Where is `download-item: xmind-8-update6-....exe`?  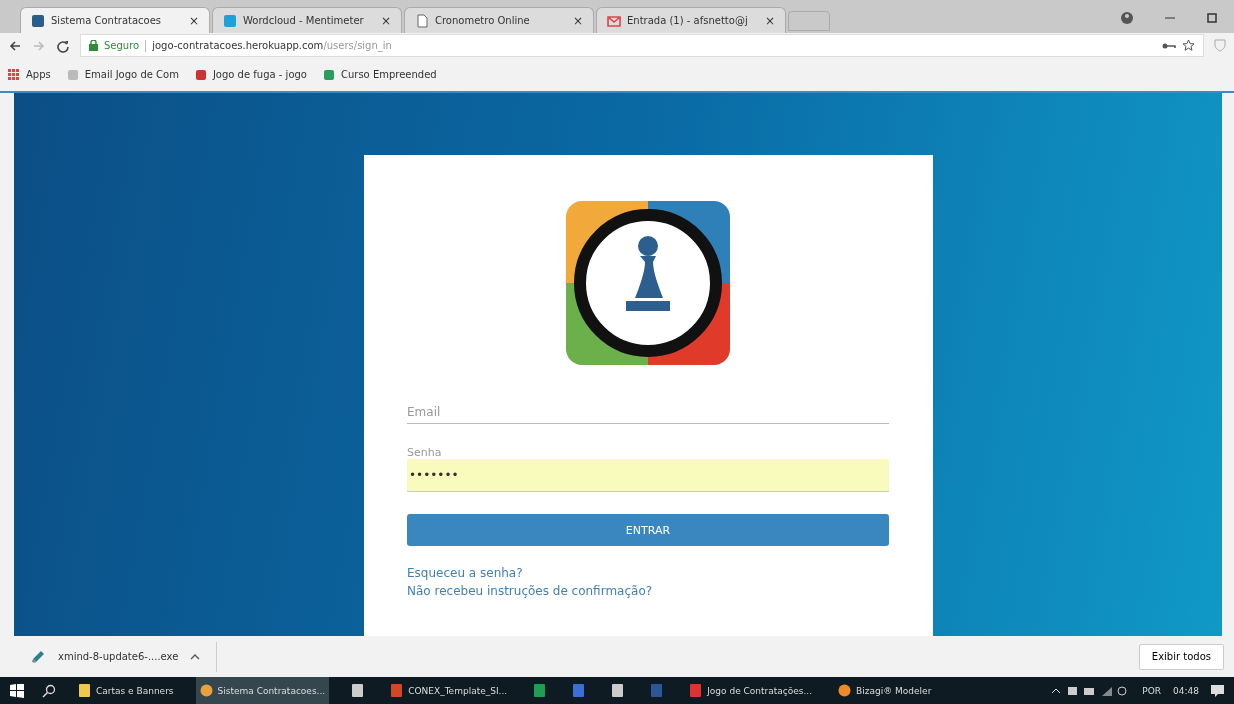
download-item: xmind-8-update6-....exe is located at coordinates (124, 656).